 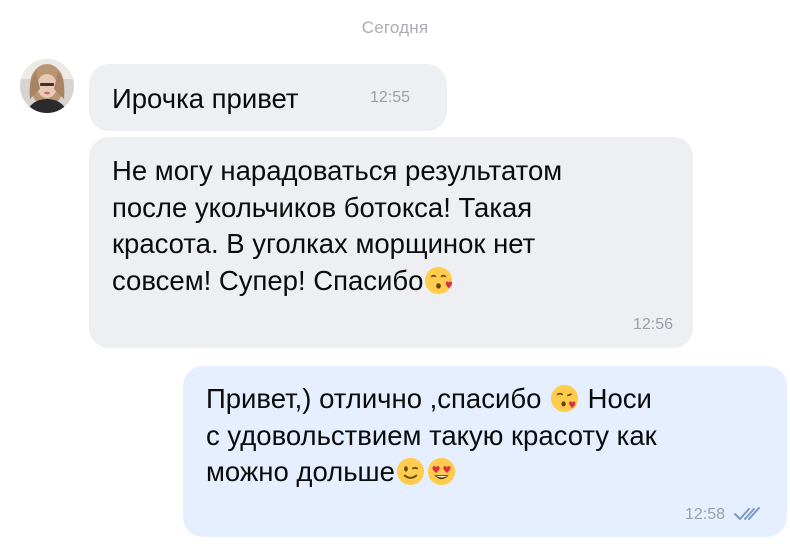 I want to click on message-line: после укольчиков ботокса! Такая, so click(x=322, y=207).